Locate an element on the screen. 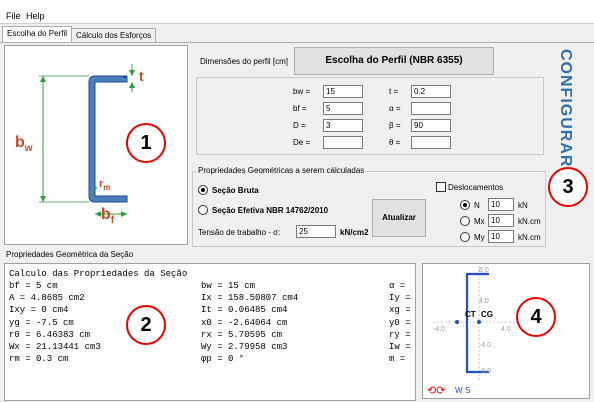 The image size is (594, 402). y-tick-1: 8.0 is located at coordinates (484, 270).